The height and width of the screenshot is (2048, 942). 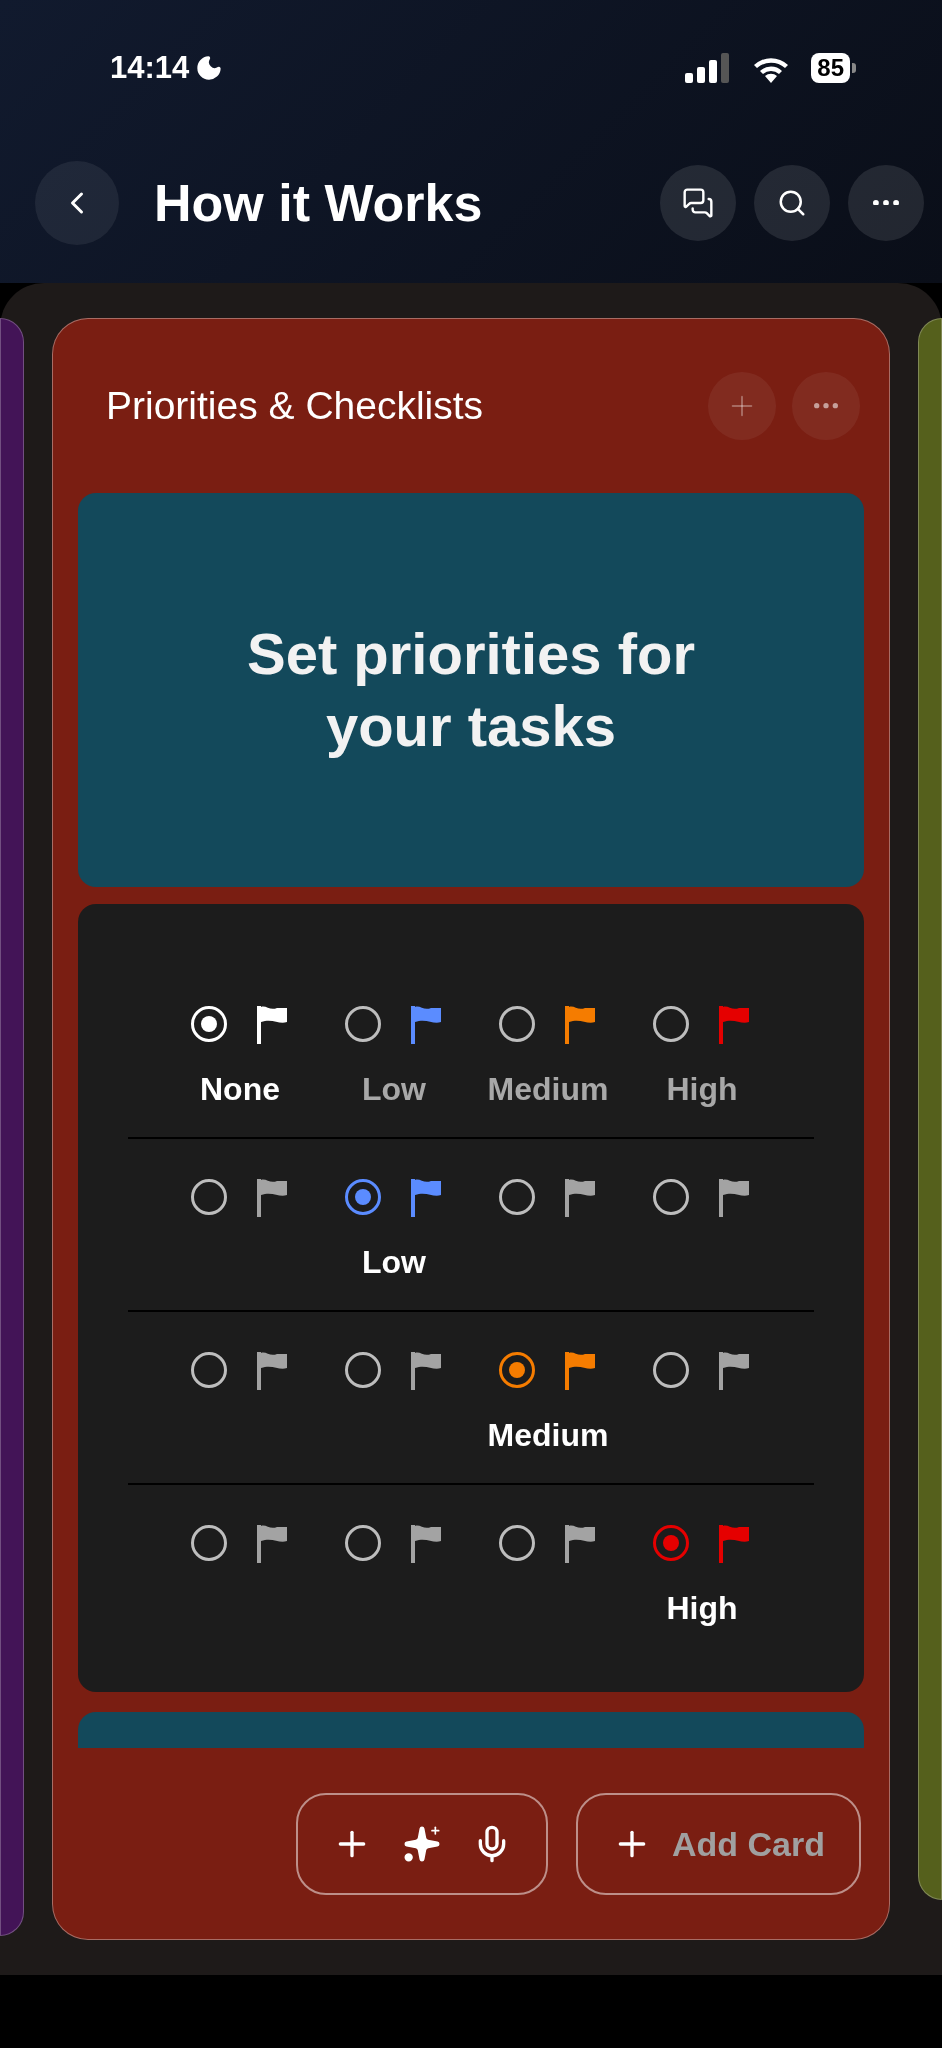 I want to click on sparkles-icon, so click(x=422, y=1844).